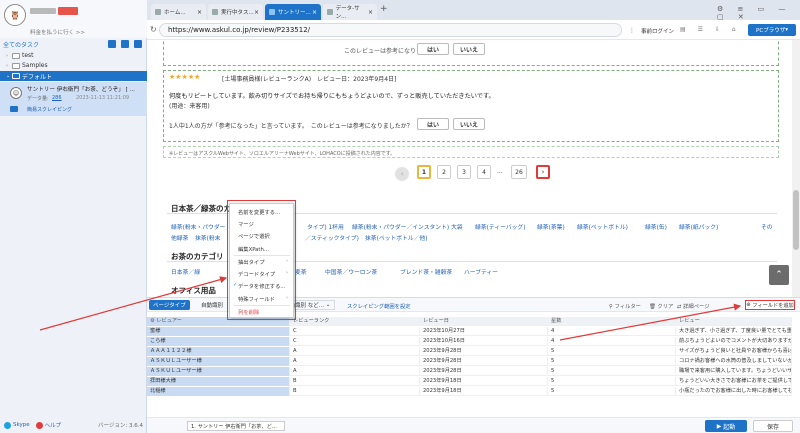 This screenshot has height=433, width=800. I want to click on review-block-previous: このレビューは参考になりましたか？ はい いいえ, so click(471, 53).